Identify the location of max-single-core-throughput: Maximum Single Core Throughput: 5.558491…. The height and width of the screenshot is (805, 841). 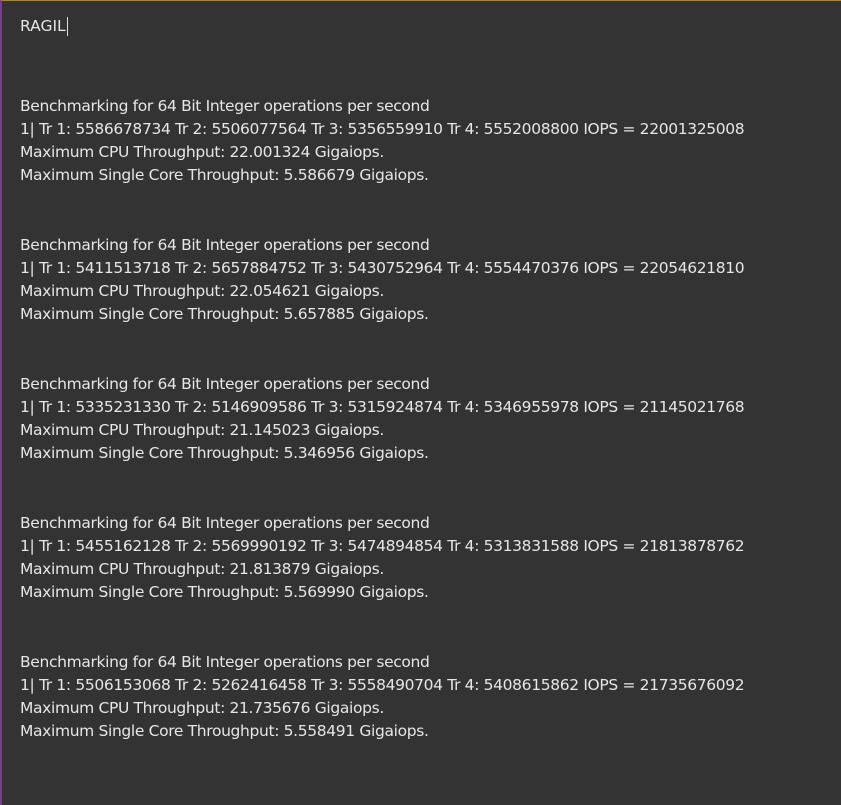
(224, 731).